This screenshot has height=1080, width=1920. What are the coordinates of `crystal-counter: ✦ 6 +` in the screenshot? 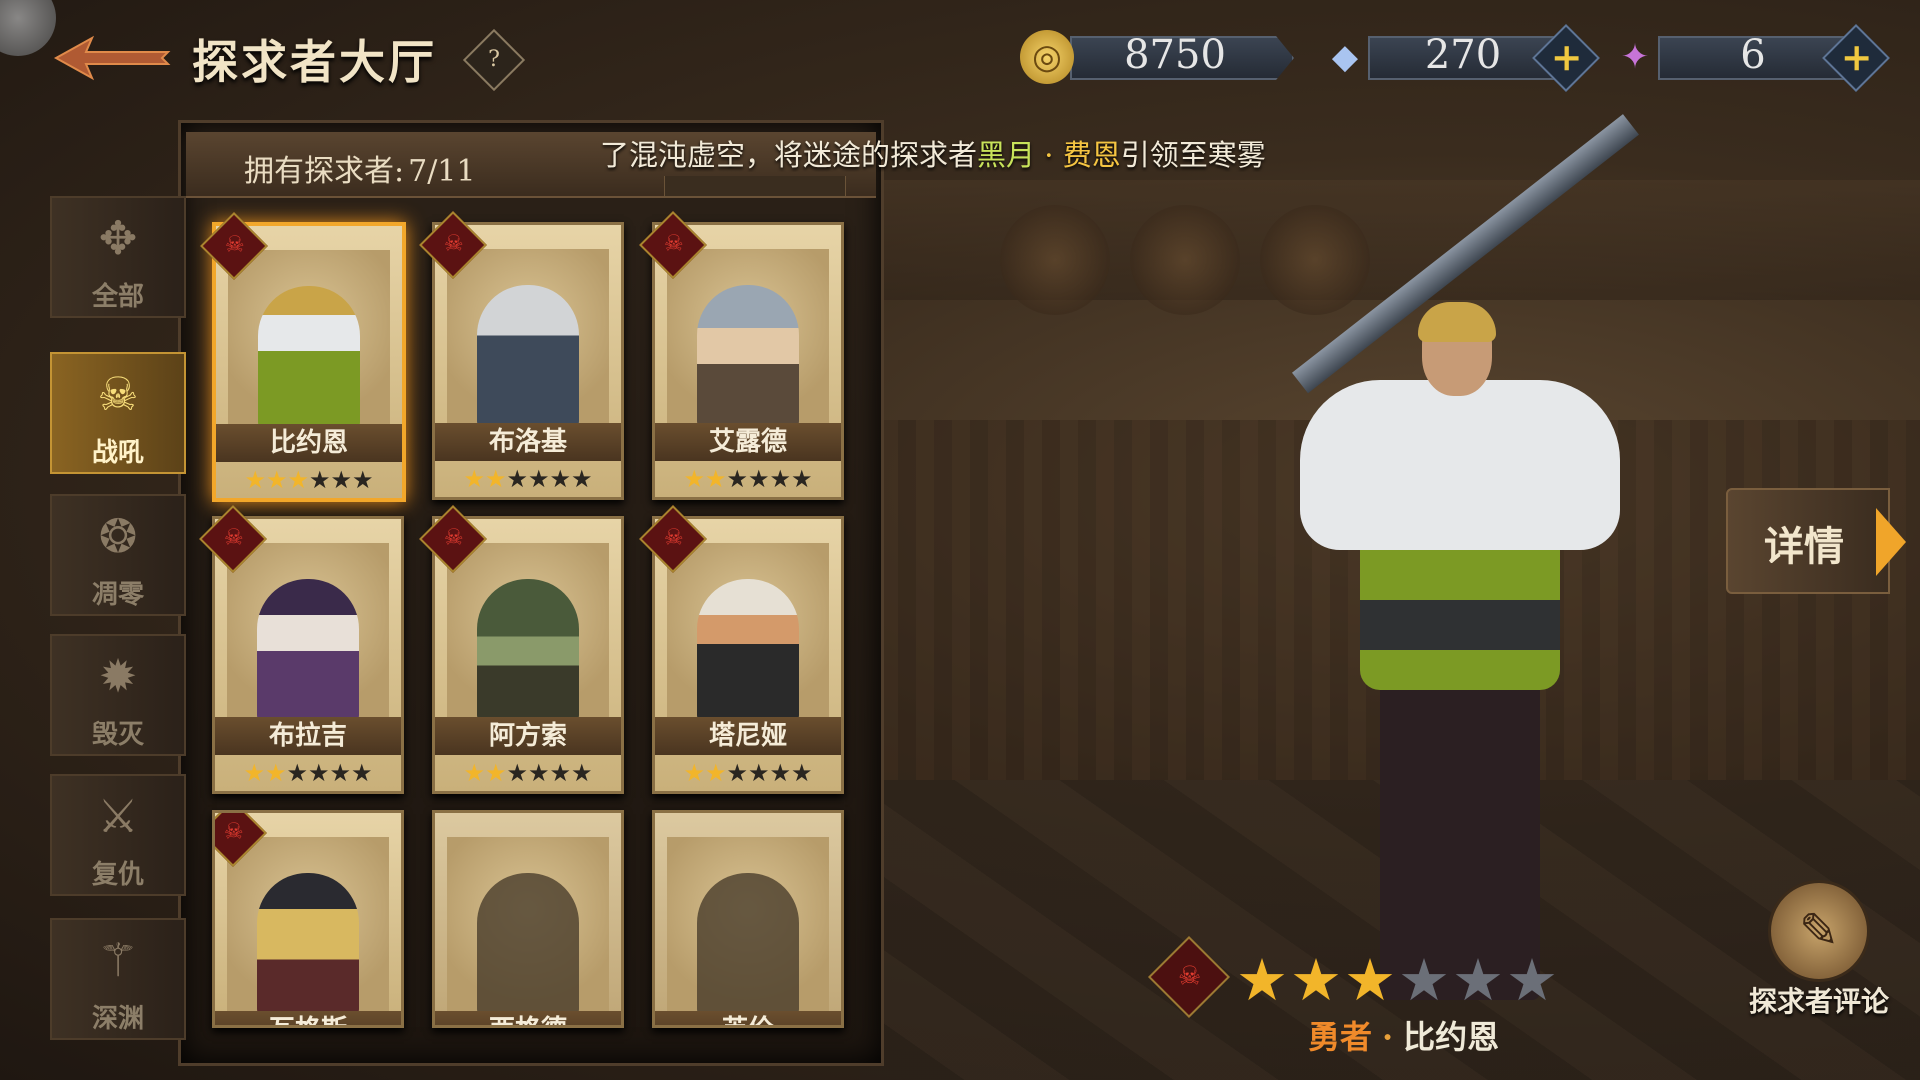 It's located at (1758, 58).